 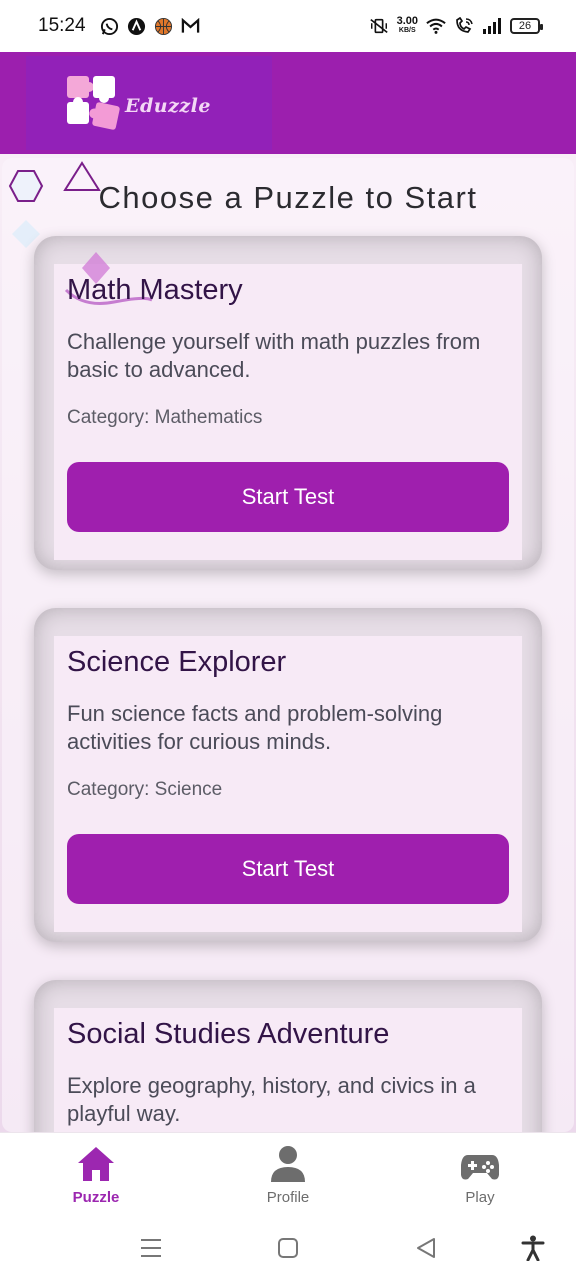 I want to click on nav-label: Play, so click(x=480, y=1197).